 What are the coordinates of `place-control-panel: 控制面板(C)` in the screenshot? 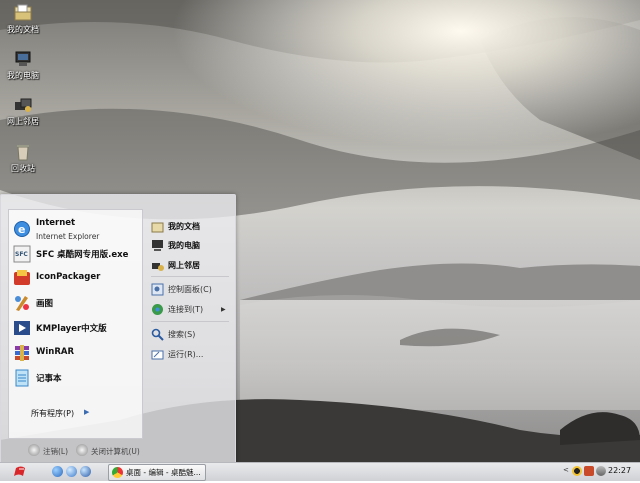 It's located at (191, 290).